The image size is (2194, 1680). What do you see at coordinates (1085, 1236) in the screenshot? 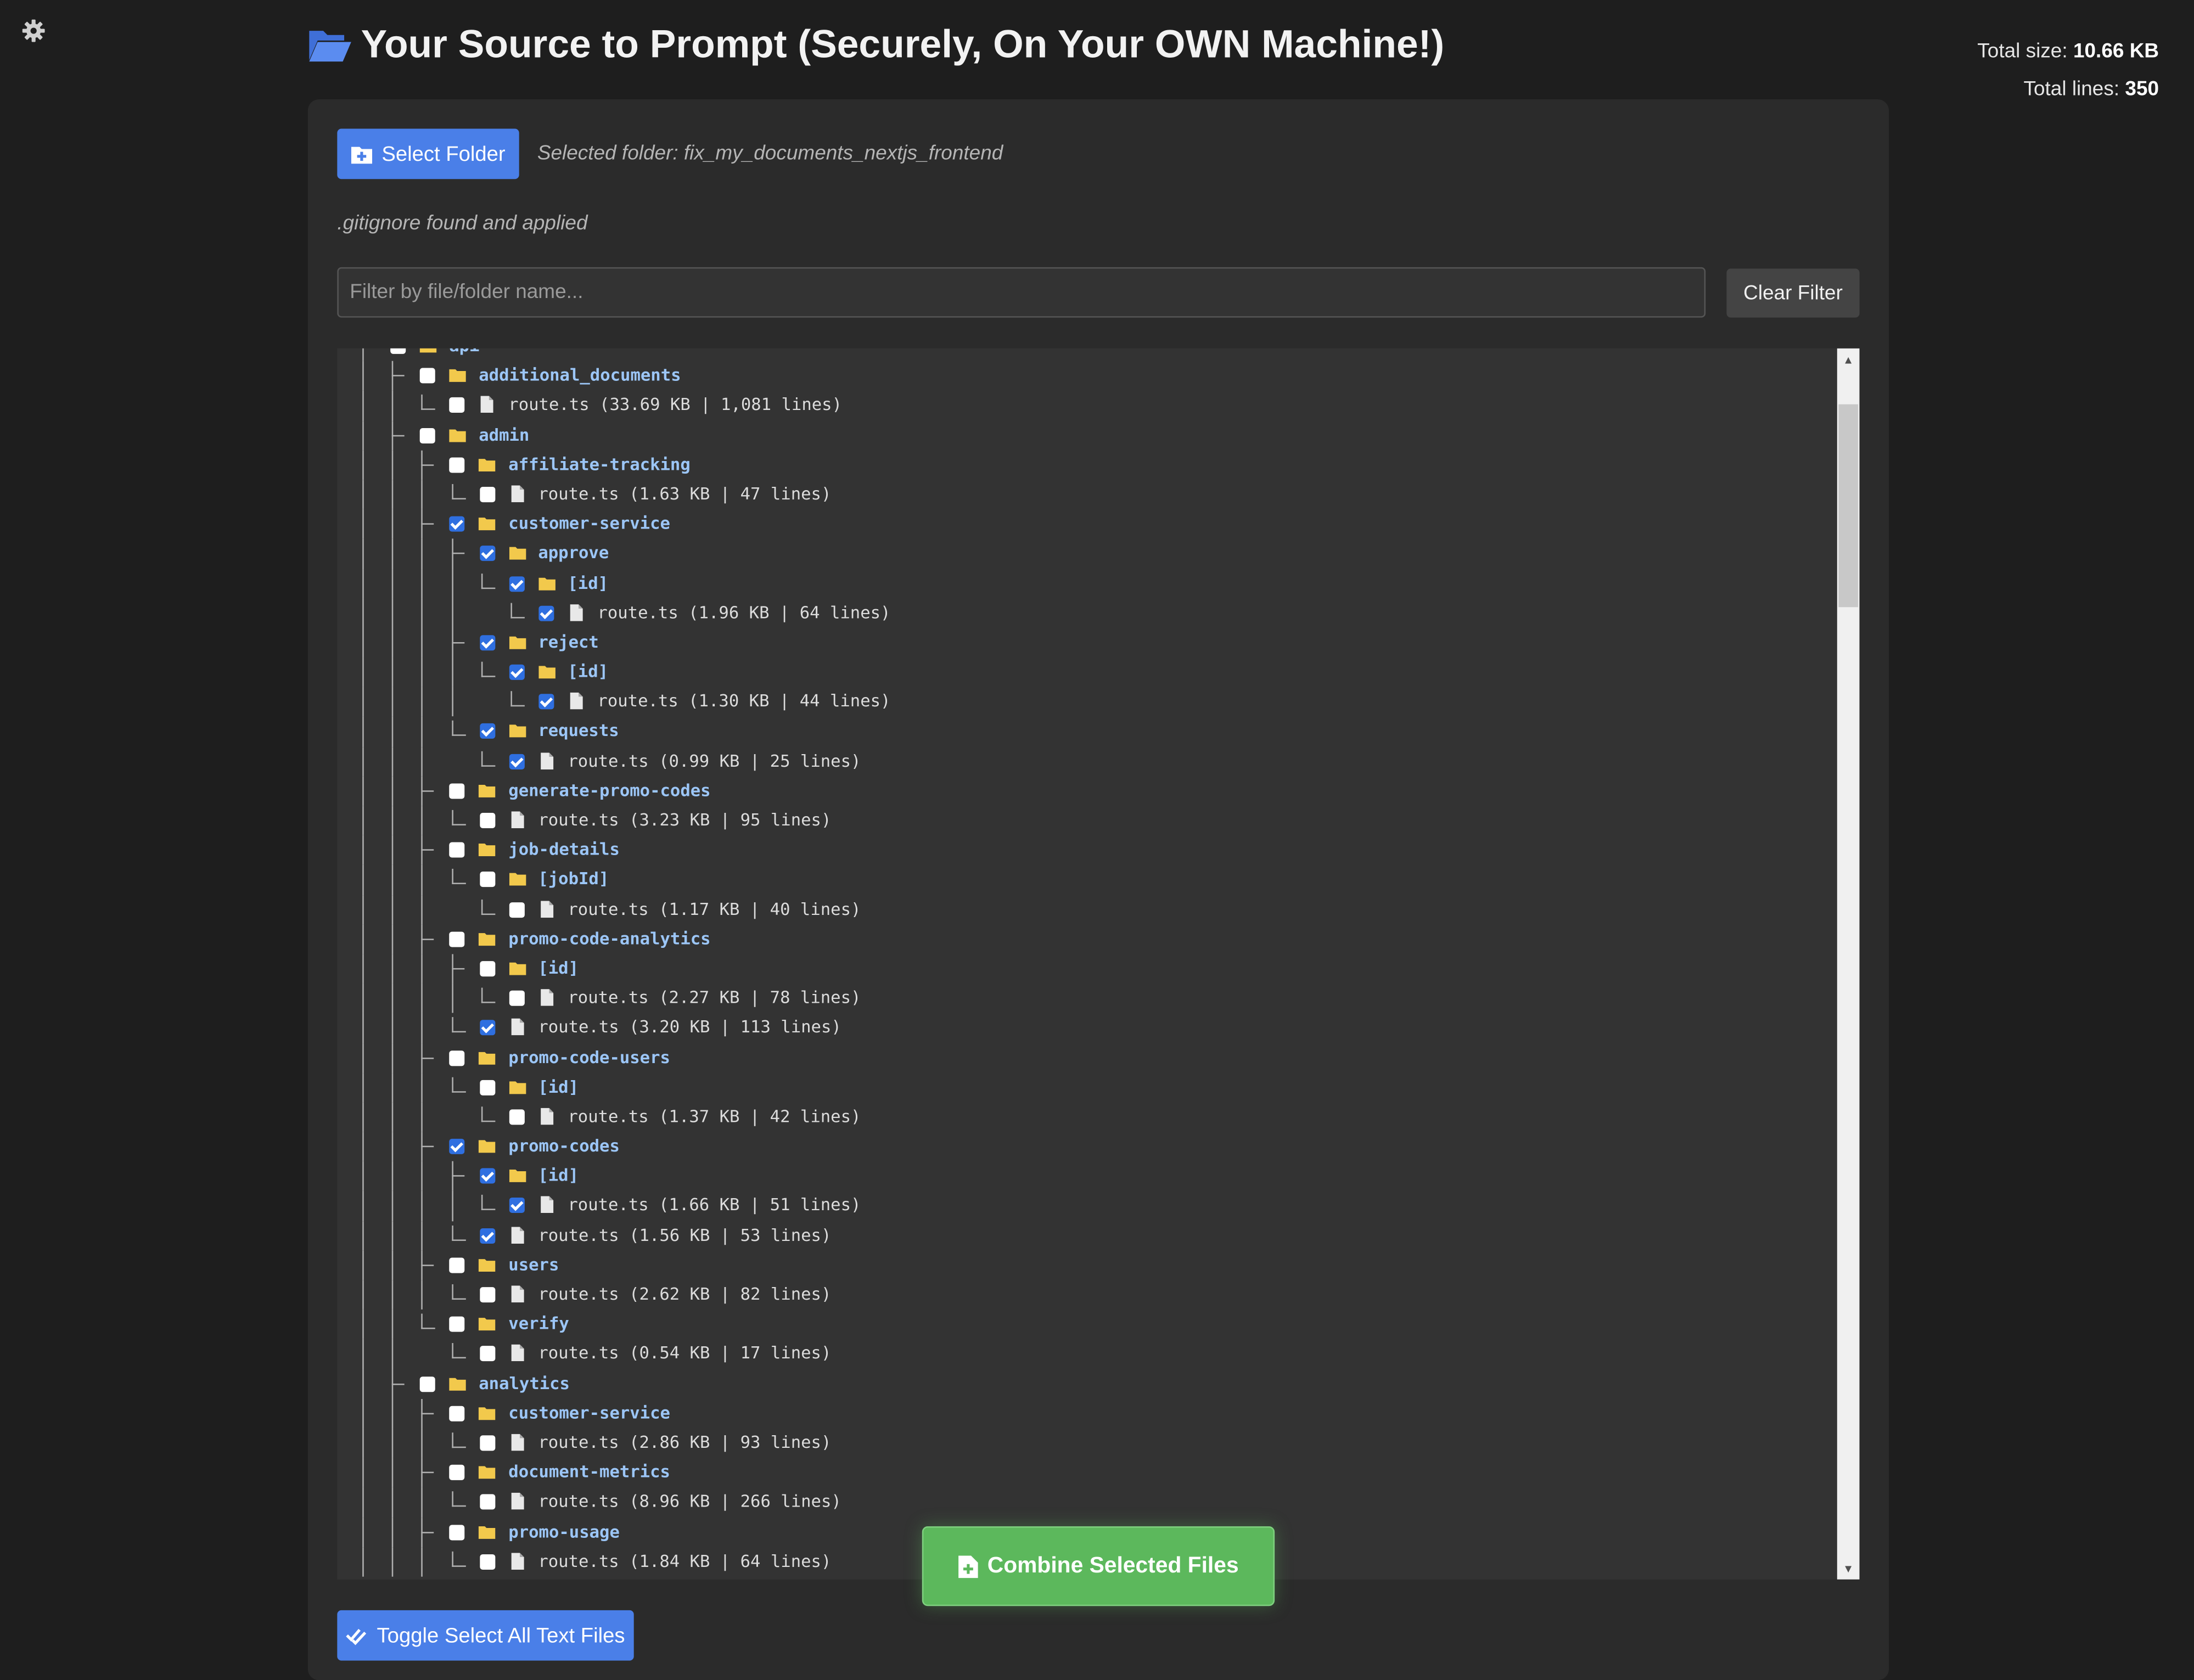
I see `file-row: route.ts (1.56 KB | 53 lines)` at bounding box center [1085, 1236].